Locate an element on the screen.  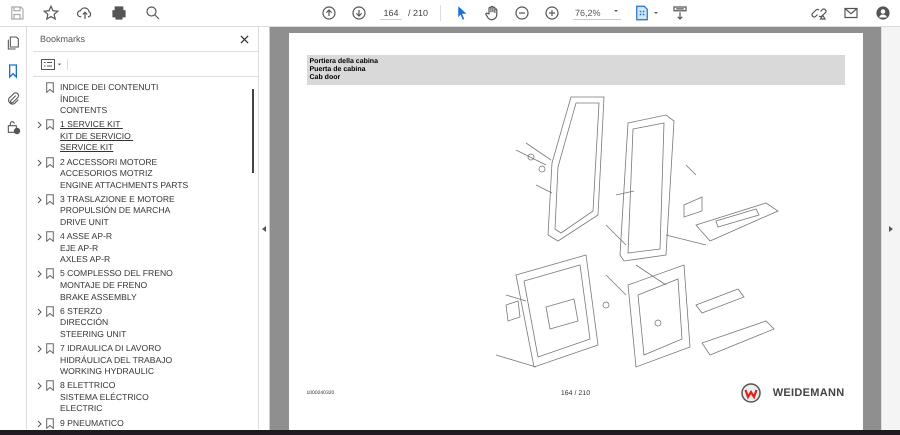
collapse-arrow-icon is located at coordinates (264, 229).